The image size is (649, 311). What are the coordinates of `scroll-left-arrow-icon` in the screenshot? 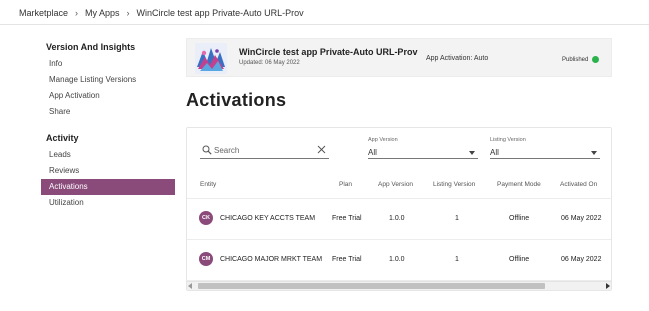 It's located at (190, 286).